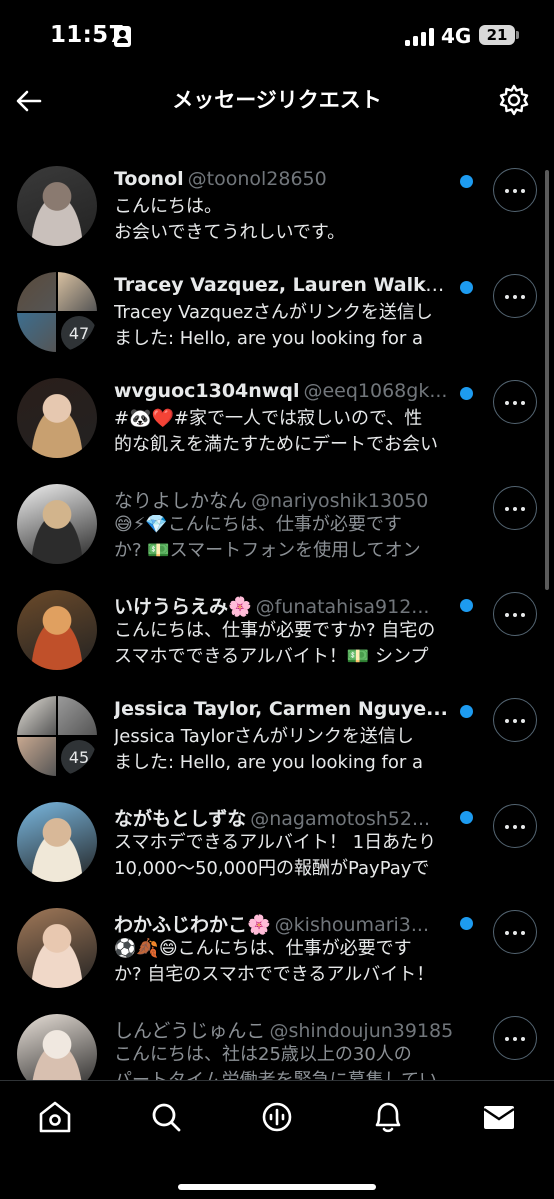 The height and width of the screenshot is (1199, 554). Describe the element at coordinates (258, 524) in the screenshot. I see `message-preview-line: 😅⚡💎こんにちは、仕事が必要です` at that location.